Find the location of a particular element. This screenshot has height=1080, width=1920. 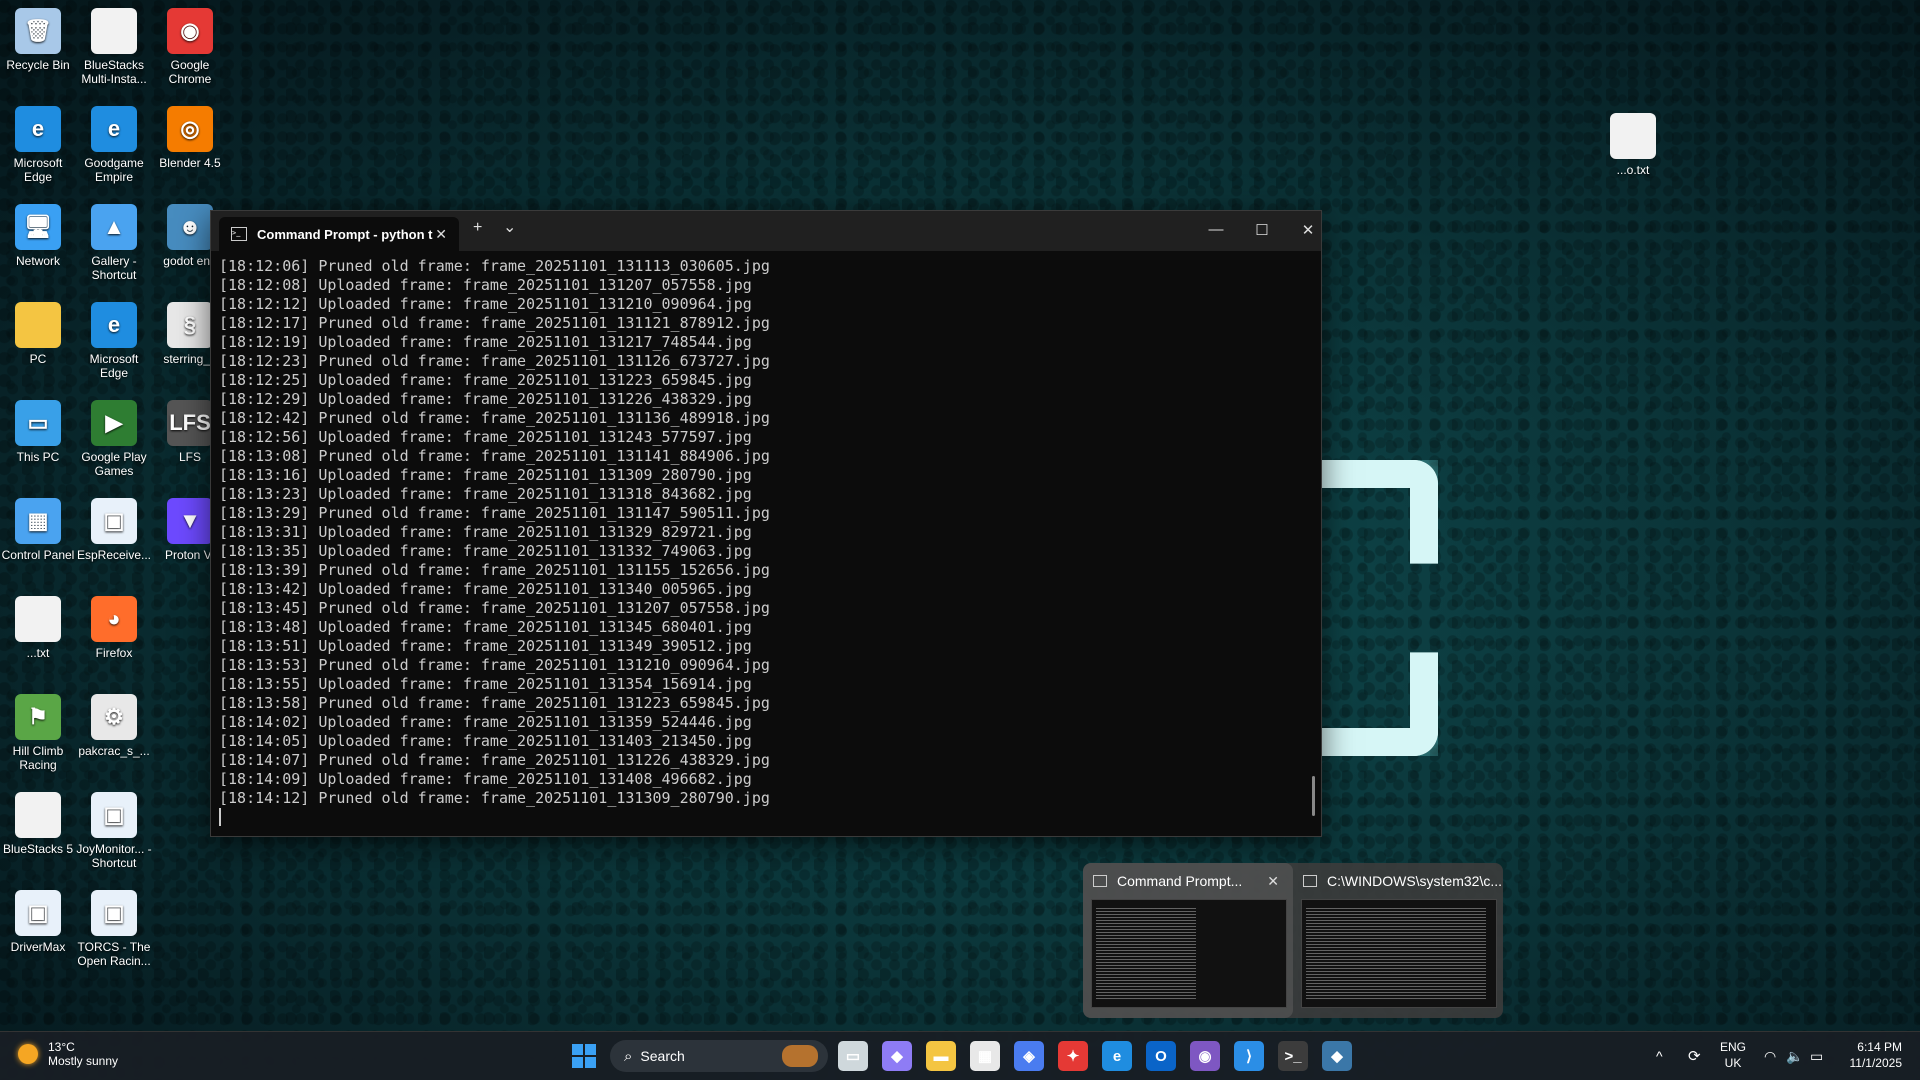

lang-region: UK is located at coordinates (1733, 1063).